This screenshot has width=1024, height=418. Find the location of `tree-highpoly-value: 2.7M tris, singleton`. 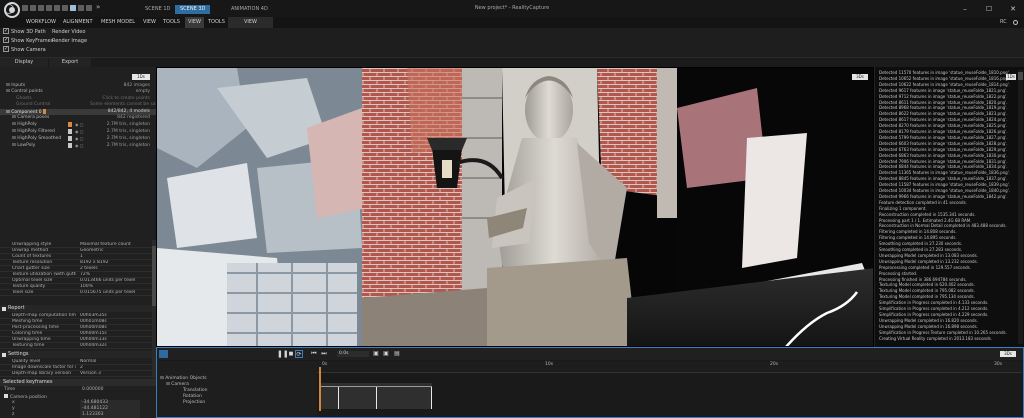

tree-highpoly-value: 2.7M tris, singleton is located at coordinates (128, 124).